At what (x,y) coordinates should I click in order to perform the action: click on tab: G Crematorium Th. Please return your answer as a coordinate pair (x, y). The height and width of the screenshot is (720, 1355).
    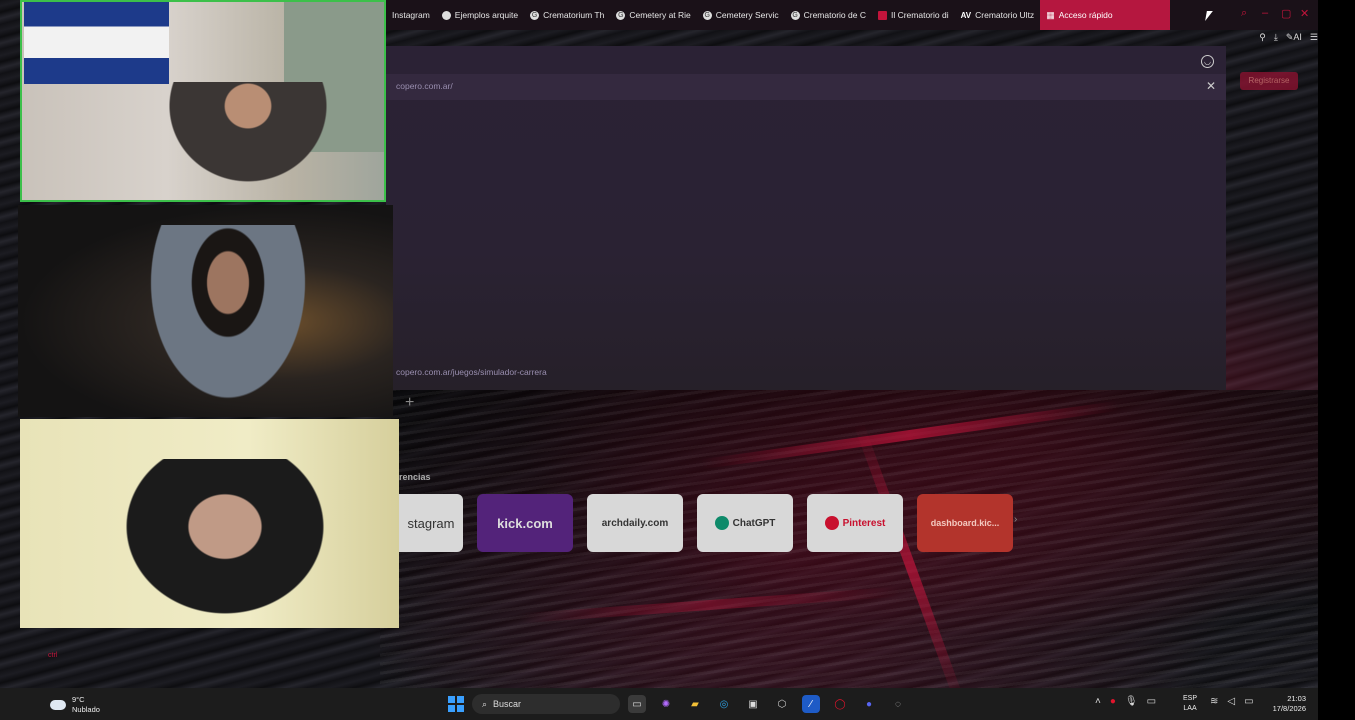
    Looking at the image, I should click on (567, 15).